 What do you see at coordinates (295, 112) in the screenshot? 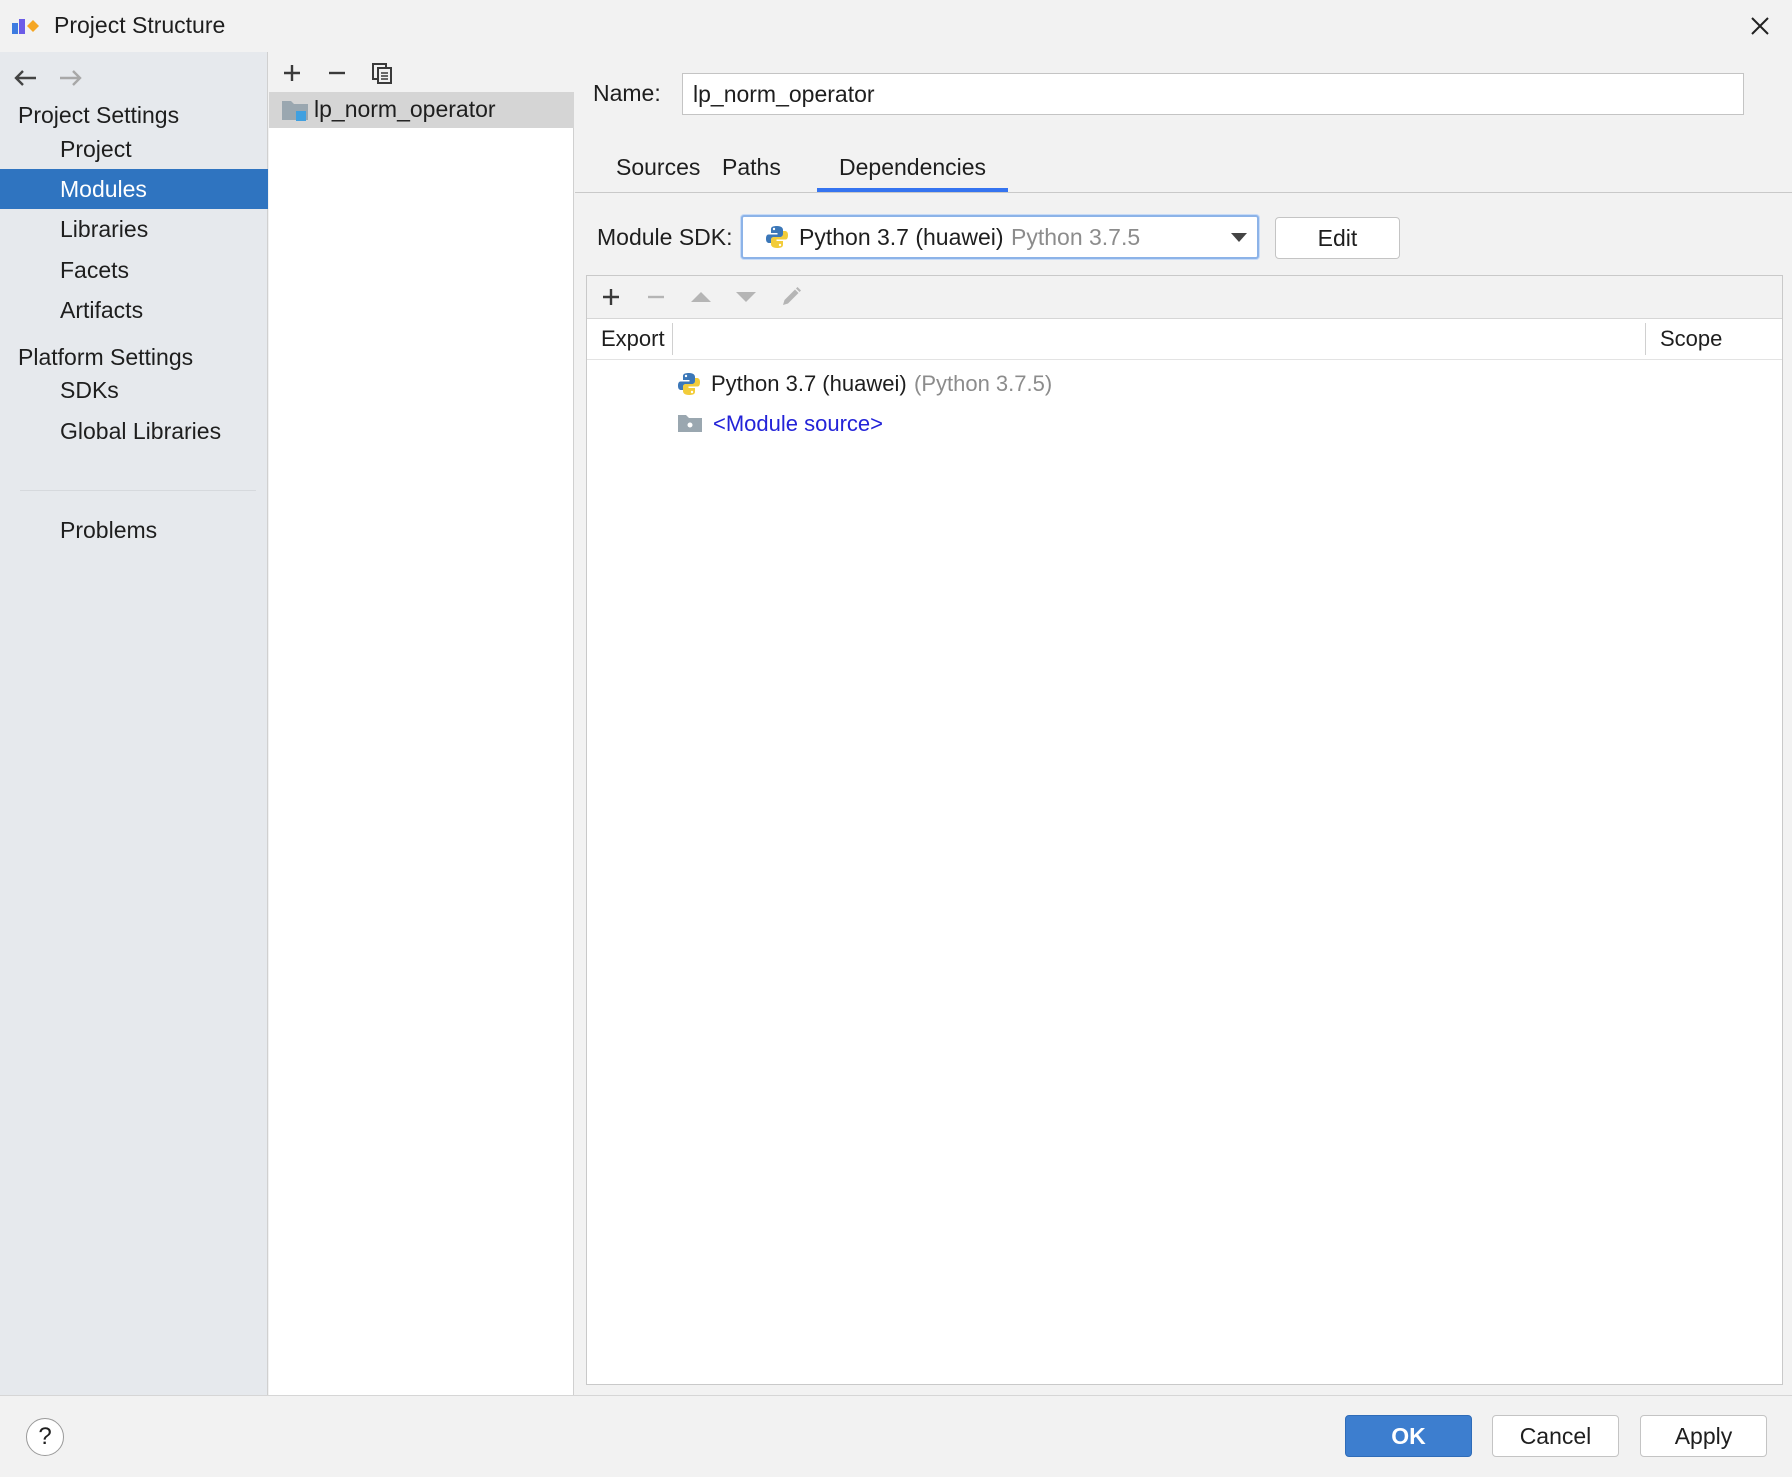
I see `module-folder-icon` at bounding box center [295, 112].